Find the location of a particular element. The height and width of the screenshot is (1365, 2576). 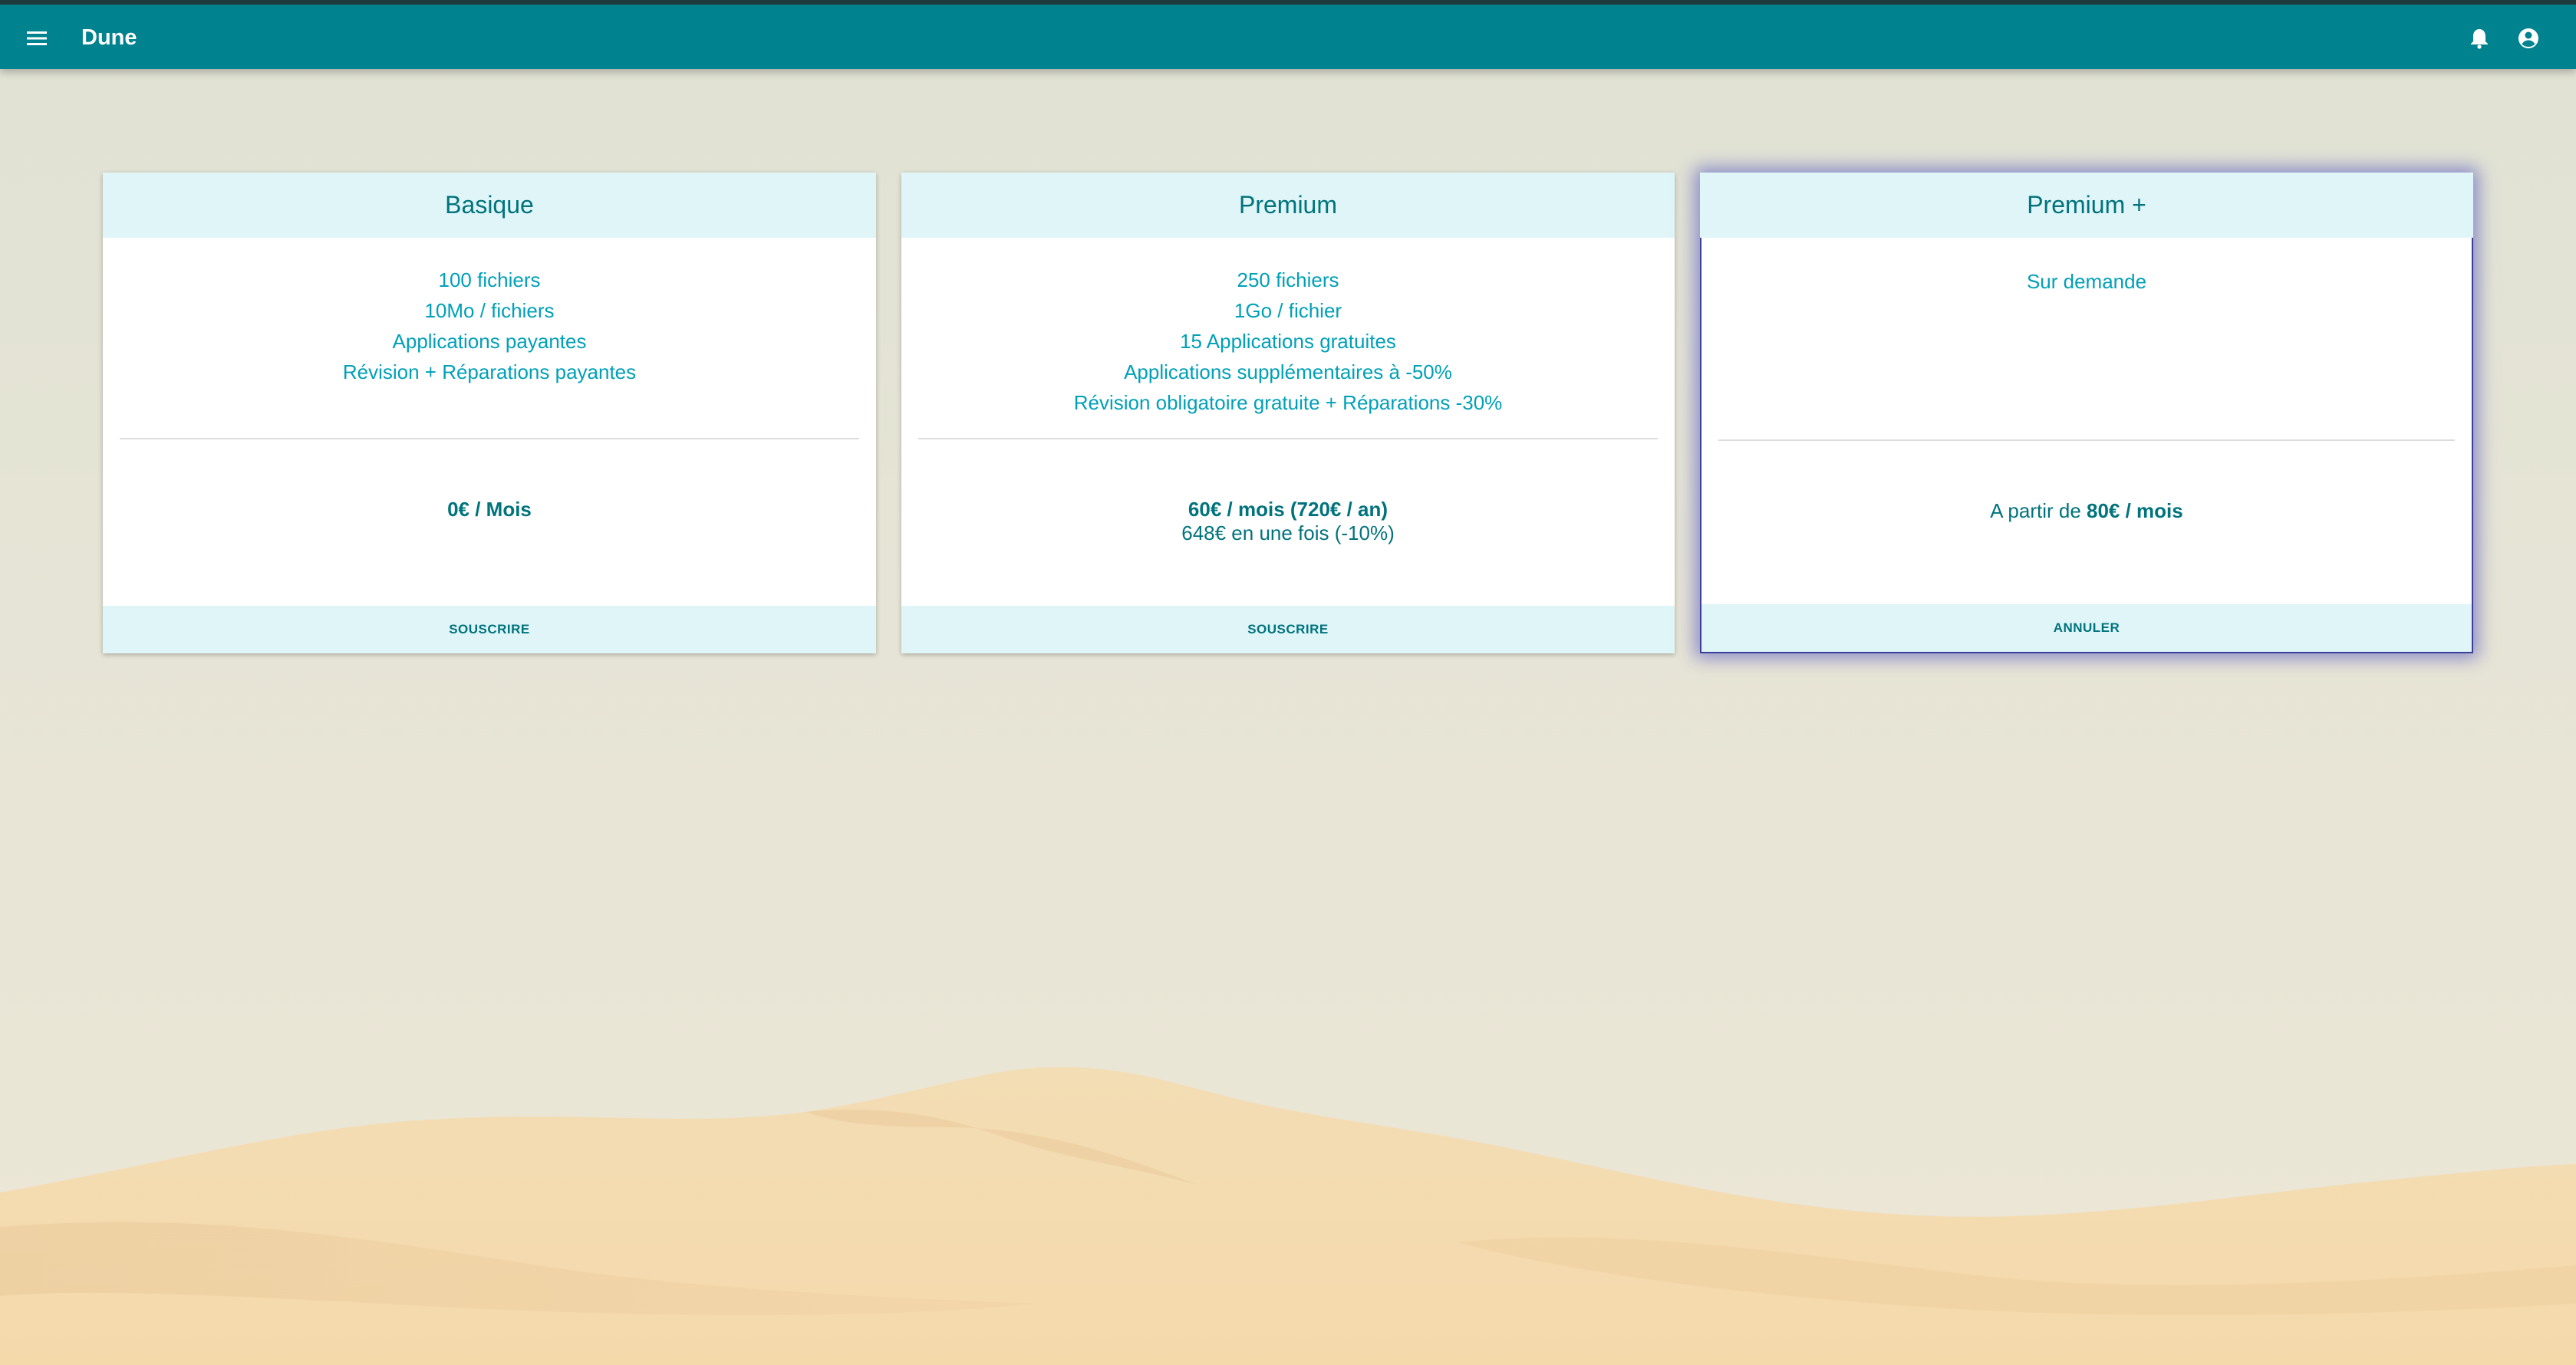

plan-features: Sur demande is located at coordinates (2086, 282).